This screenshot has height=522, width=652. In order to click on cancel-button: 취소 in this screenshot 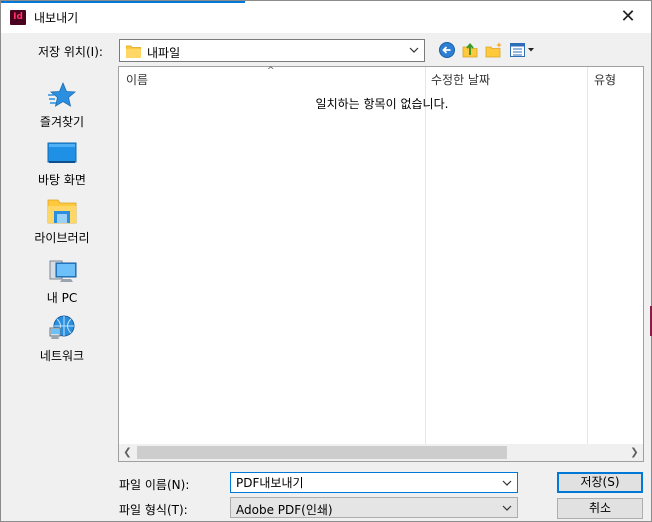, I will do `click(600, 508)`.